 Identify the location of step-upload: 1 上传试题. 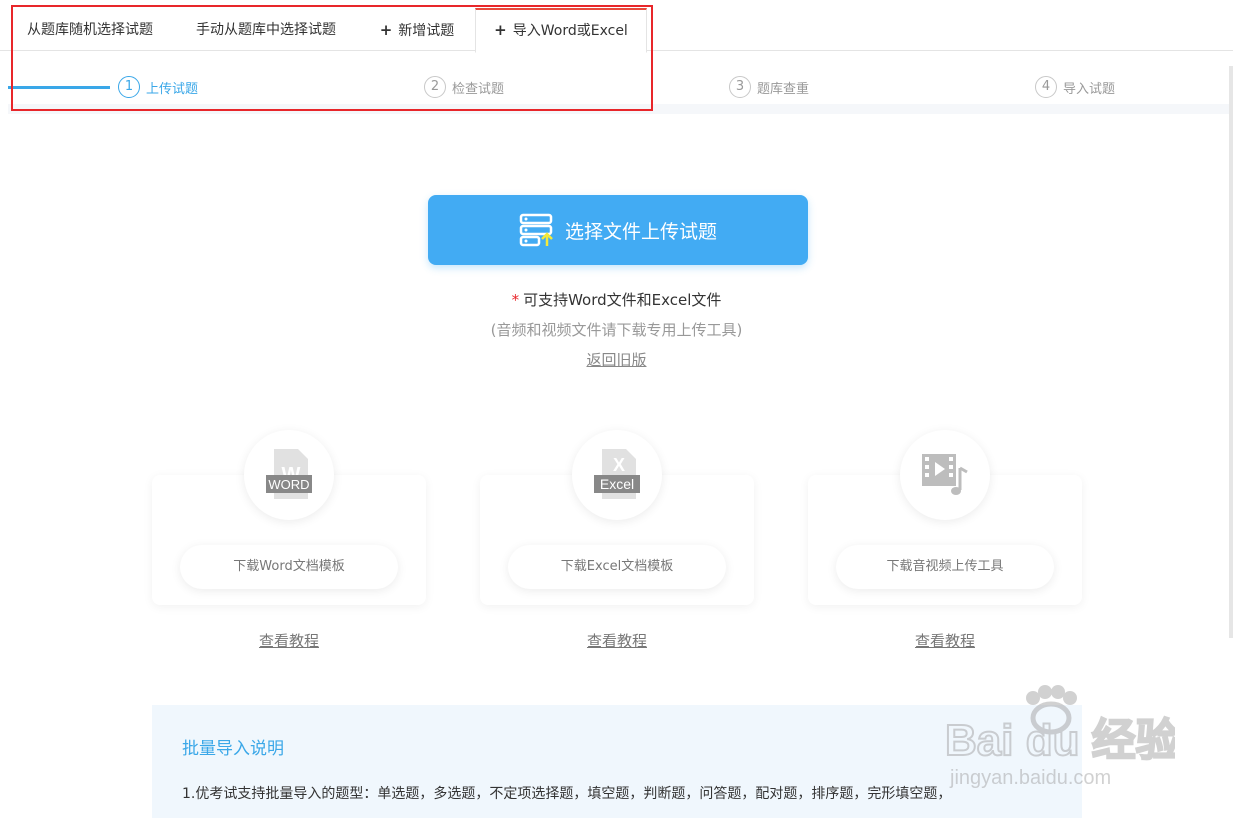
(158, 87).